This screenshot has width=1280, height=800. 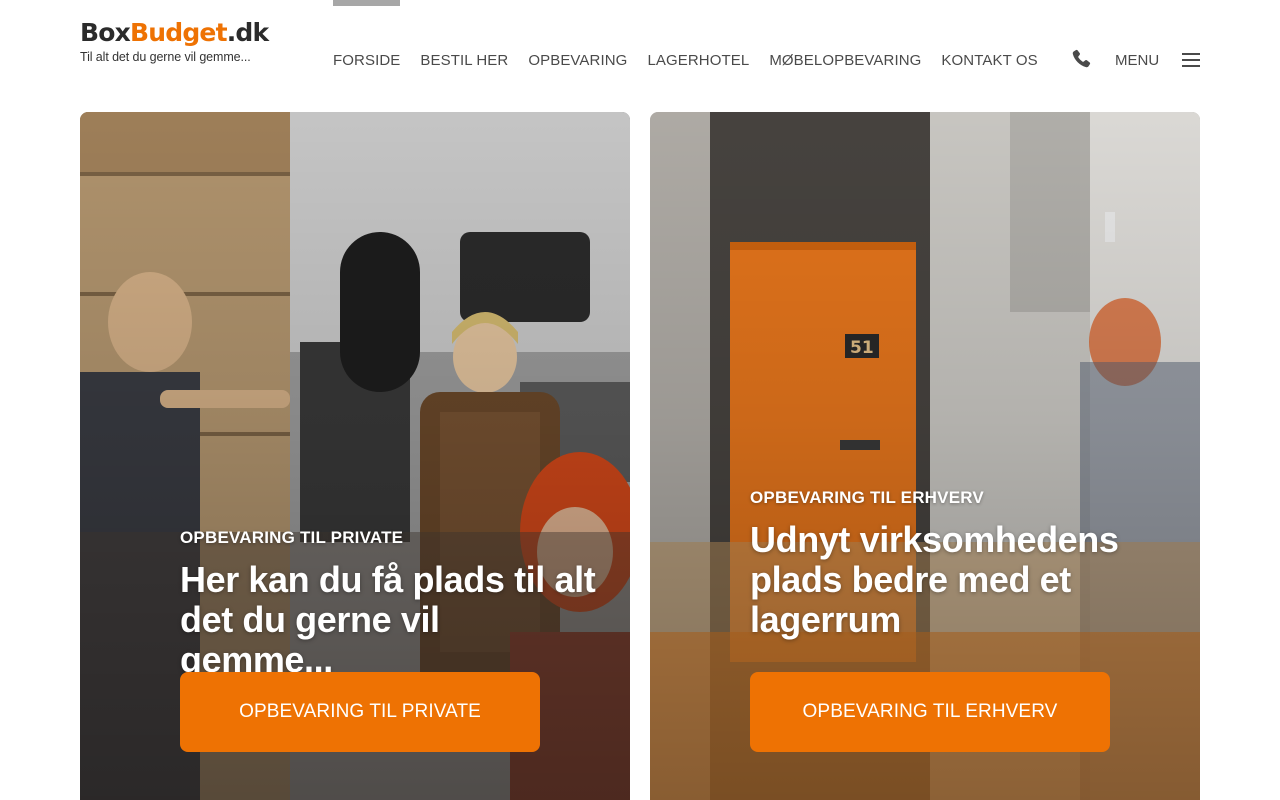 What do you see at coordinates (105, 32) in the screenshot?
I see `logo-box-text: Box` at bounding box center [105, 32].